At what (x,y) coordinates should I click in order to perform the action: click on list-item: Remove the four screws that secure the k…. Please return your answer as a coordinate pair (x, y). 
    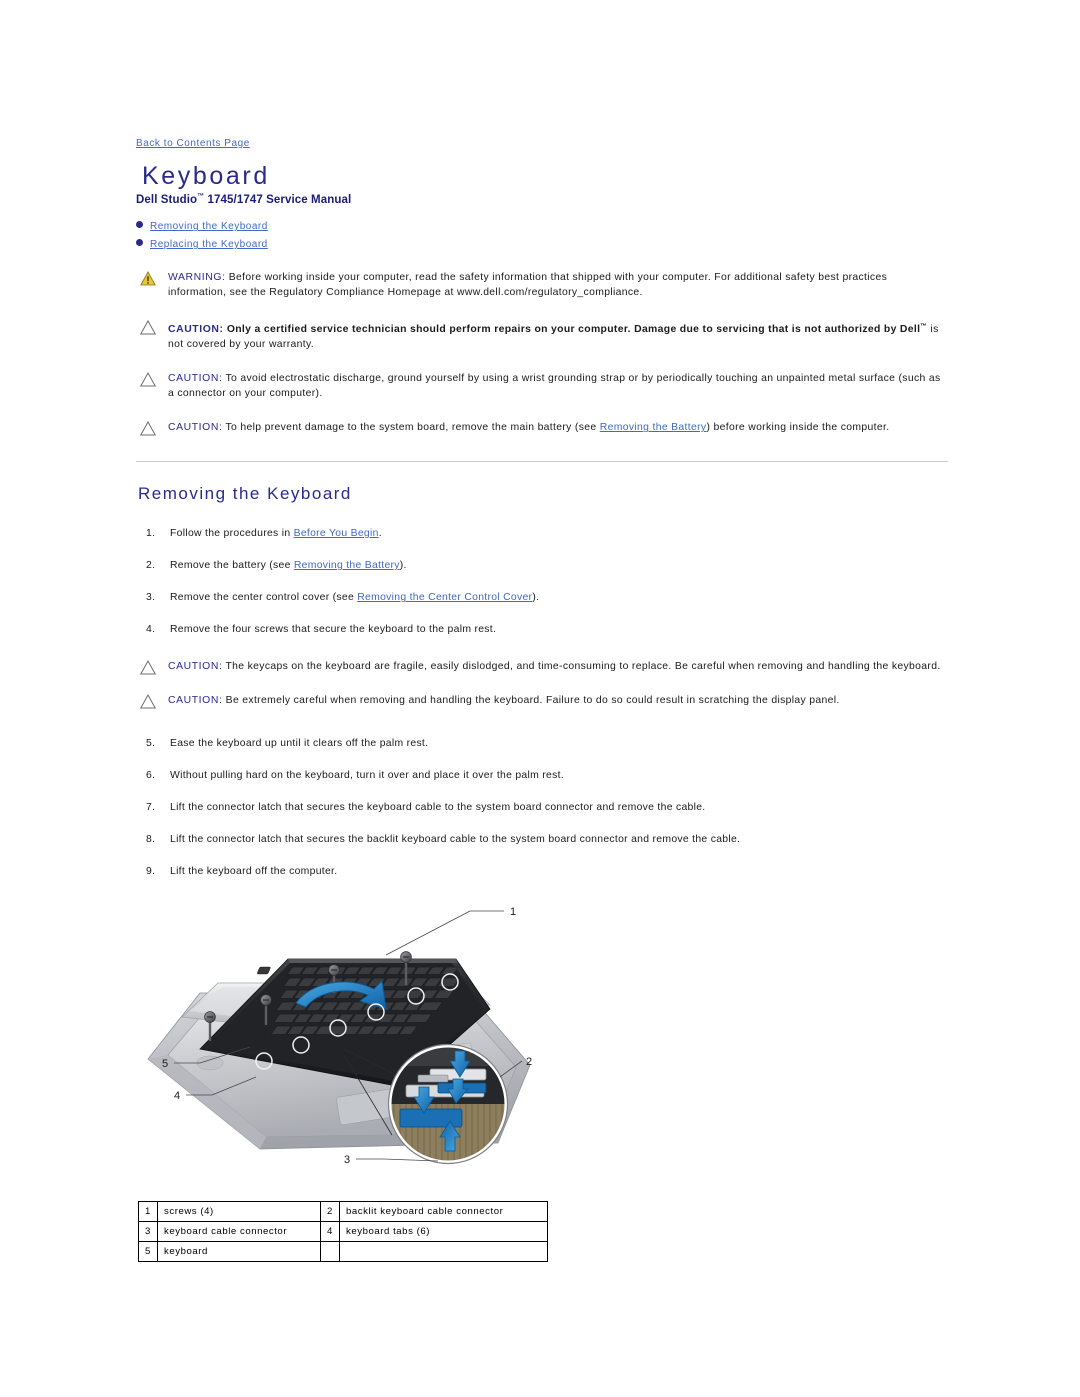
    Looking at the image, I should click on (547, 629).